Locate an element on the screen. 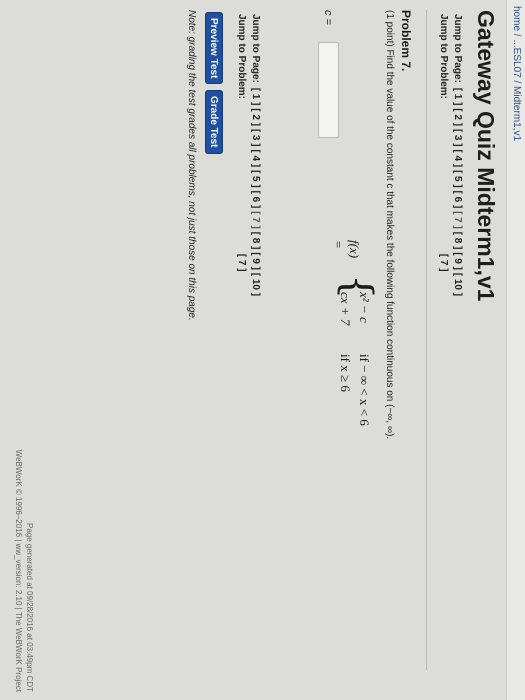 The height and width of the screenshot is (700, 525). bottom-page-link-7: [ 7 ] is located at coordinates (255, 220).